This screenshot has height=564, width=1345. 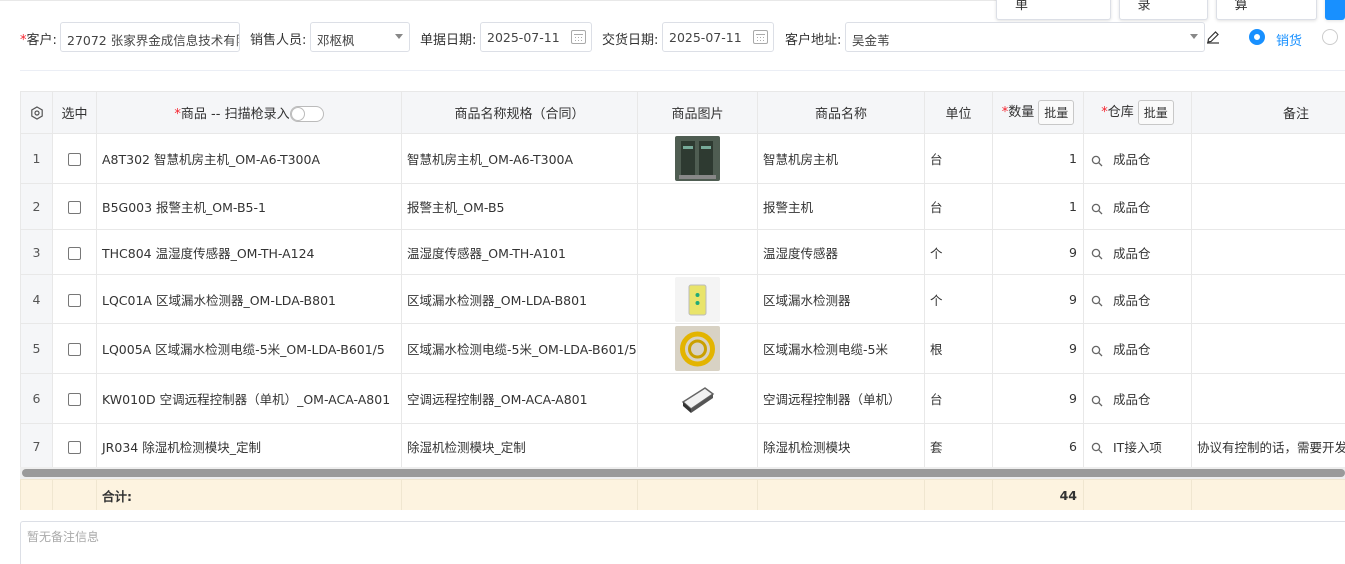 What do you see at coordinates (36, 299) in the screenshot?
I see `row-index: 4` at bounding box center [36, 299].